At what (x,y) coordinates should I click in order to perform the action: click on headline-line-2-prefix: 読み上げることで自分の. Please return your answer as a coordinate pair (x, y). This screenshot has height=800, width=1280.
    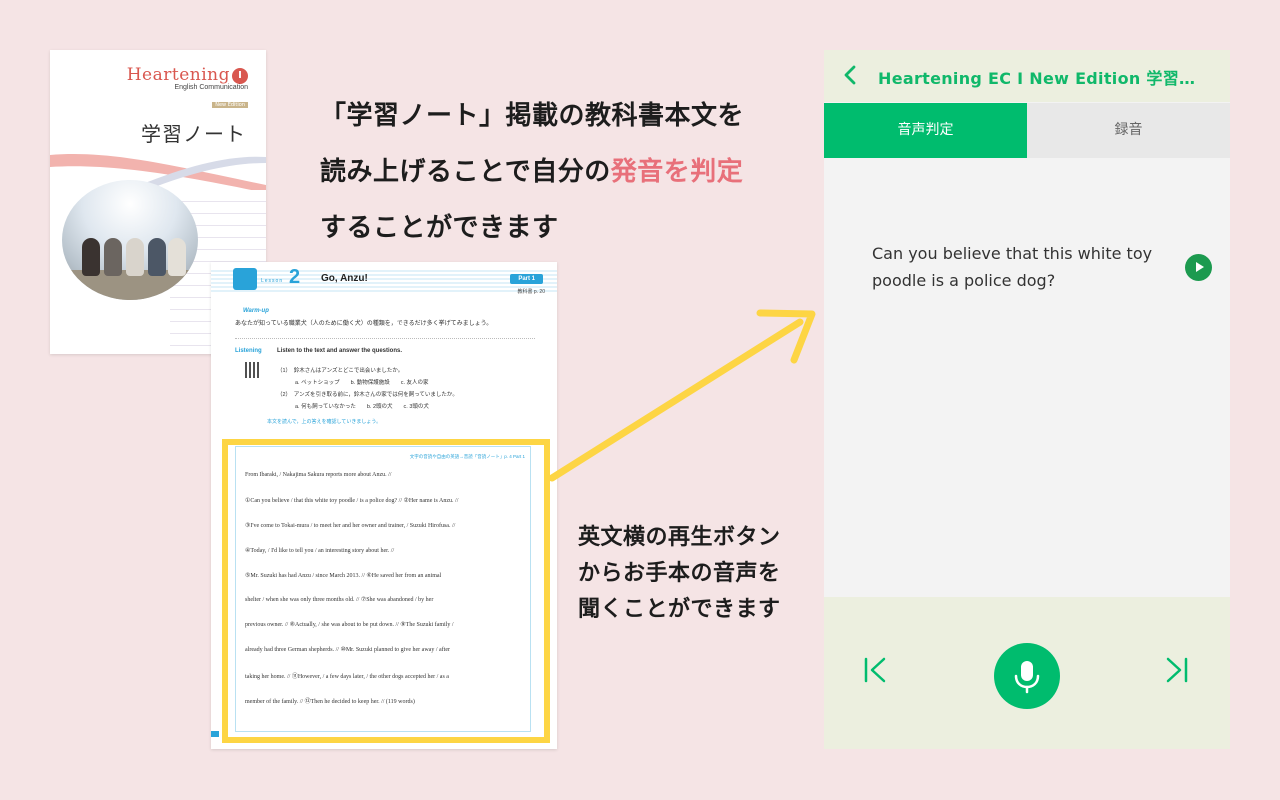
    Looking at the image, I should click on (465, 172).